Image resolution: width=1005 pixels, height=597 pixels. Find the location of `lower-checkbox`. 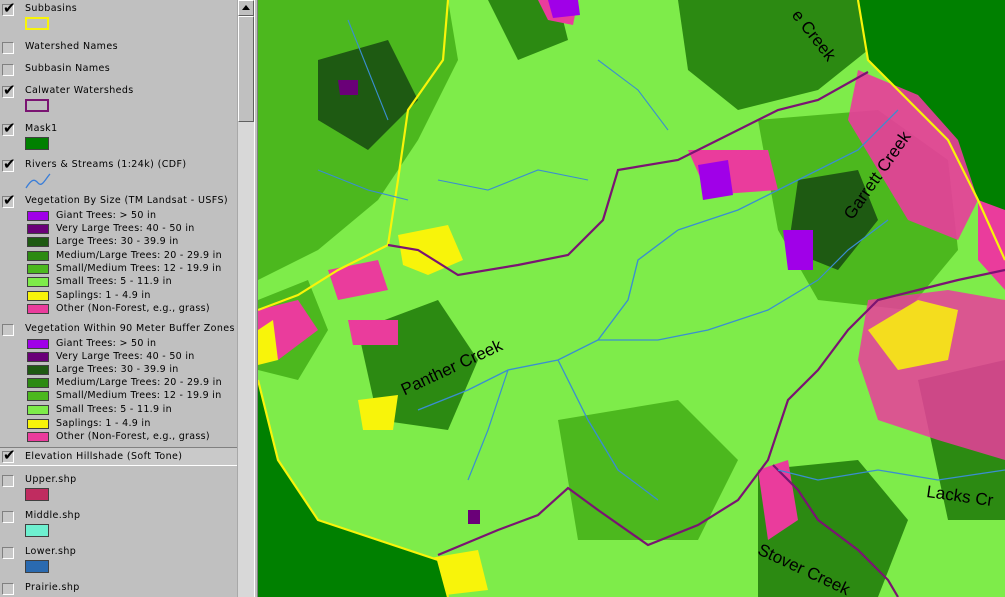

lower-checkbox is located at coordinates (8, 553).